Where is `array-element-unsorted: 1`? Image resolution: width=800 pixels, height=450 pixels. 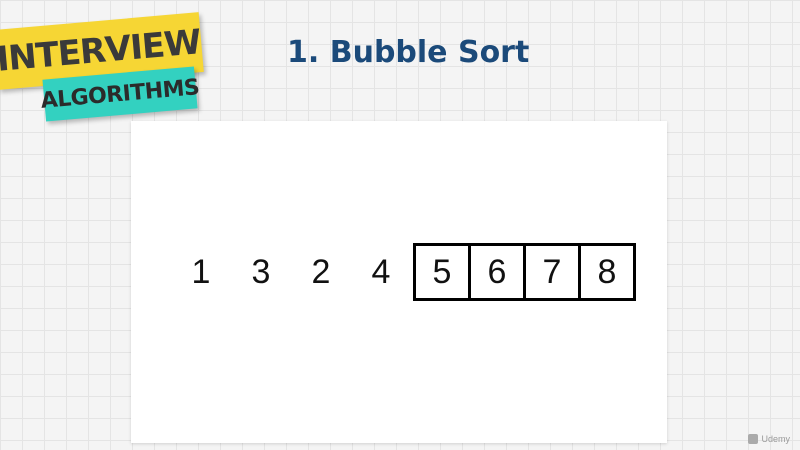 array-element-unsorted: 1 is located at coordinates (201, 271).